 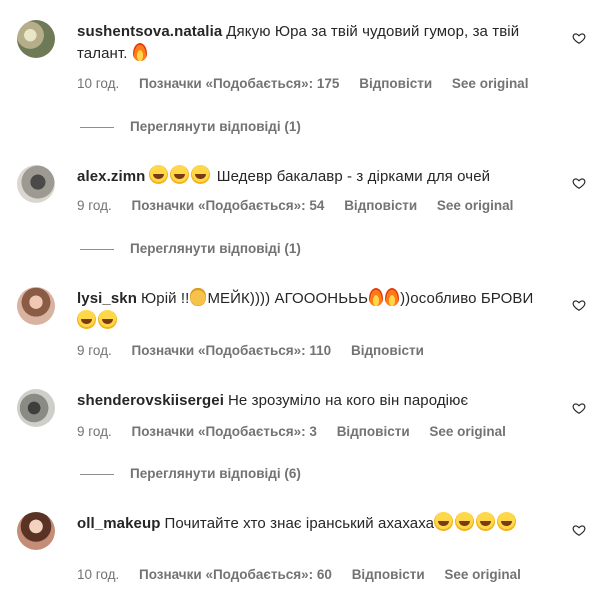 I want to click on ok-hand-emoji-icon, so click(x=198, y=297).